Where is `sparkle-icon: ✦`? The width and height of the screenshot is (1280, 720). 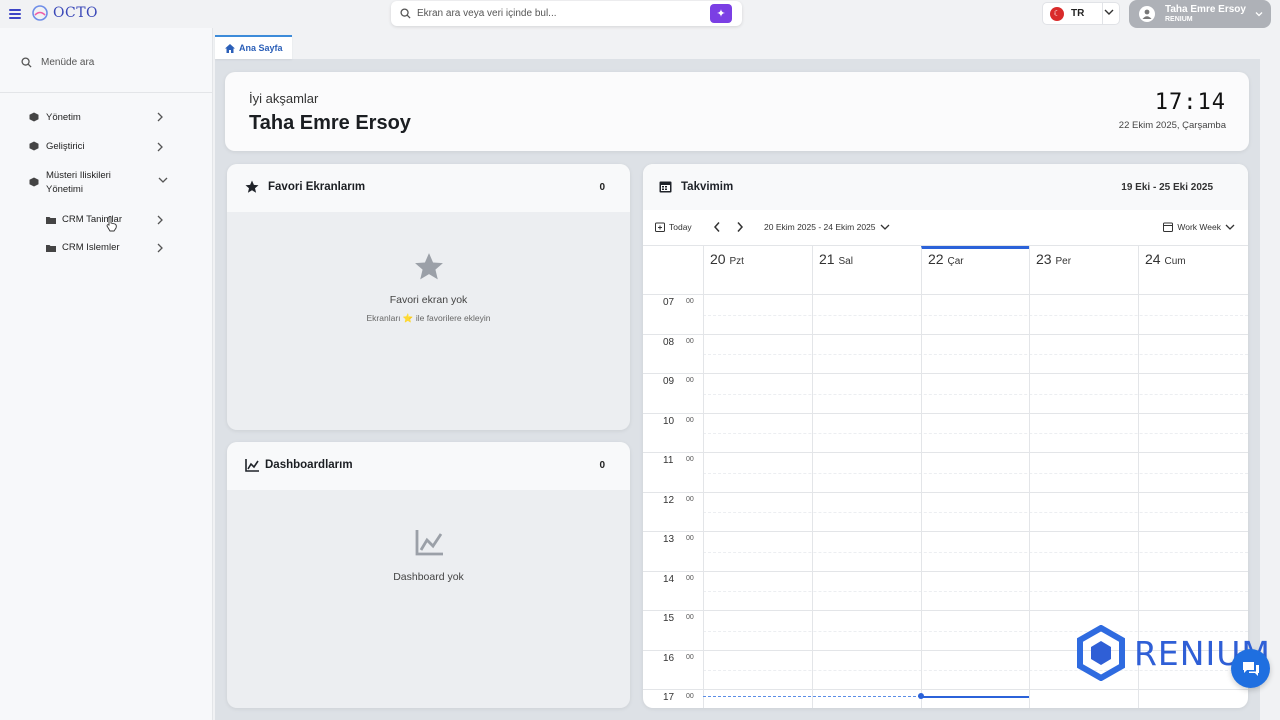
sparkle-icon: ✦ is located at coordinates (721, 14).